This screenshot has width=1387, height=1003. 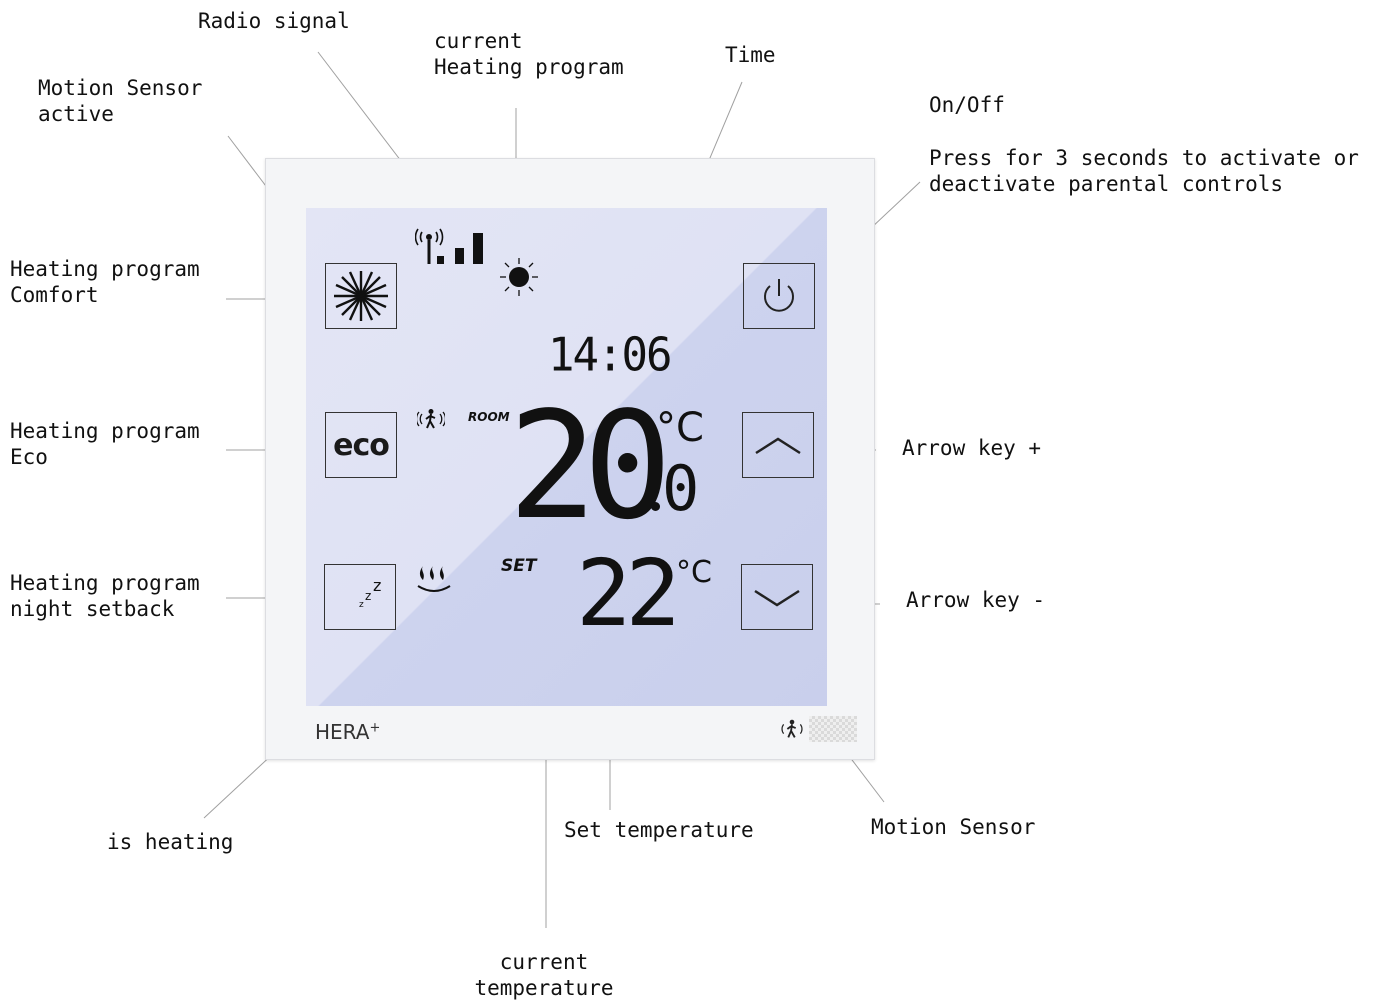 I want to click on time-display: 14:06, so click(x=610, y=355).